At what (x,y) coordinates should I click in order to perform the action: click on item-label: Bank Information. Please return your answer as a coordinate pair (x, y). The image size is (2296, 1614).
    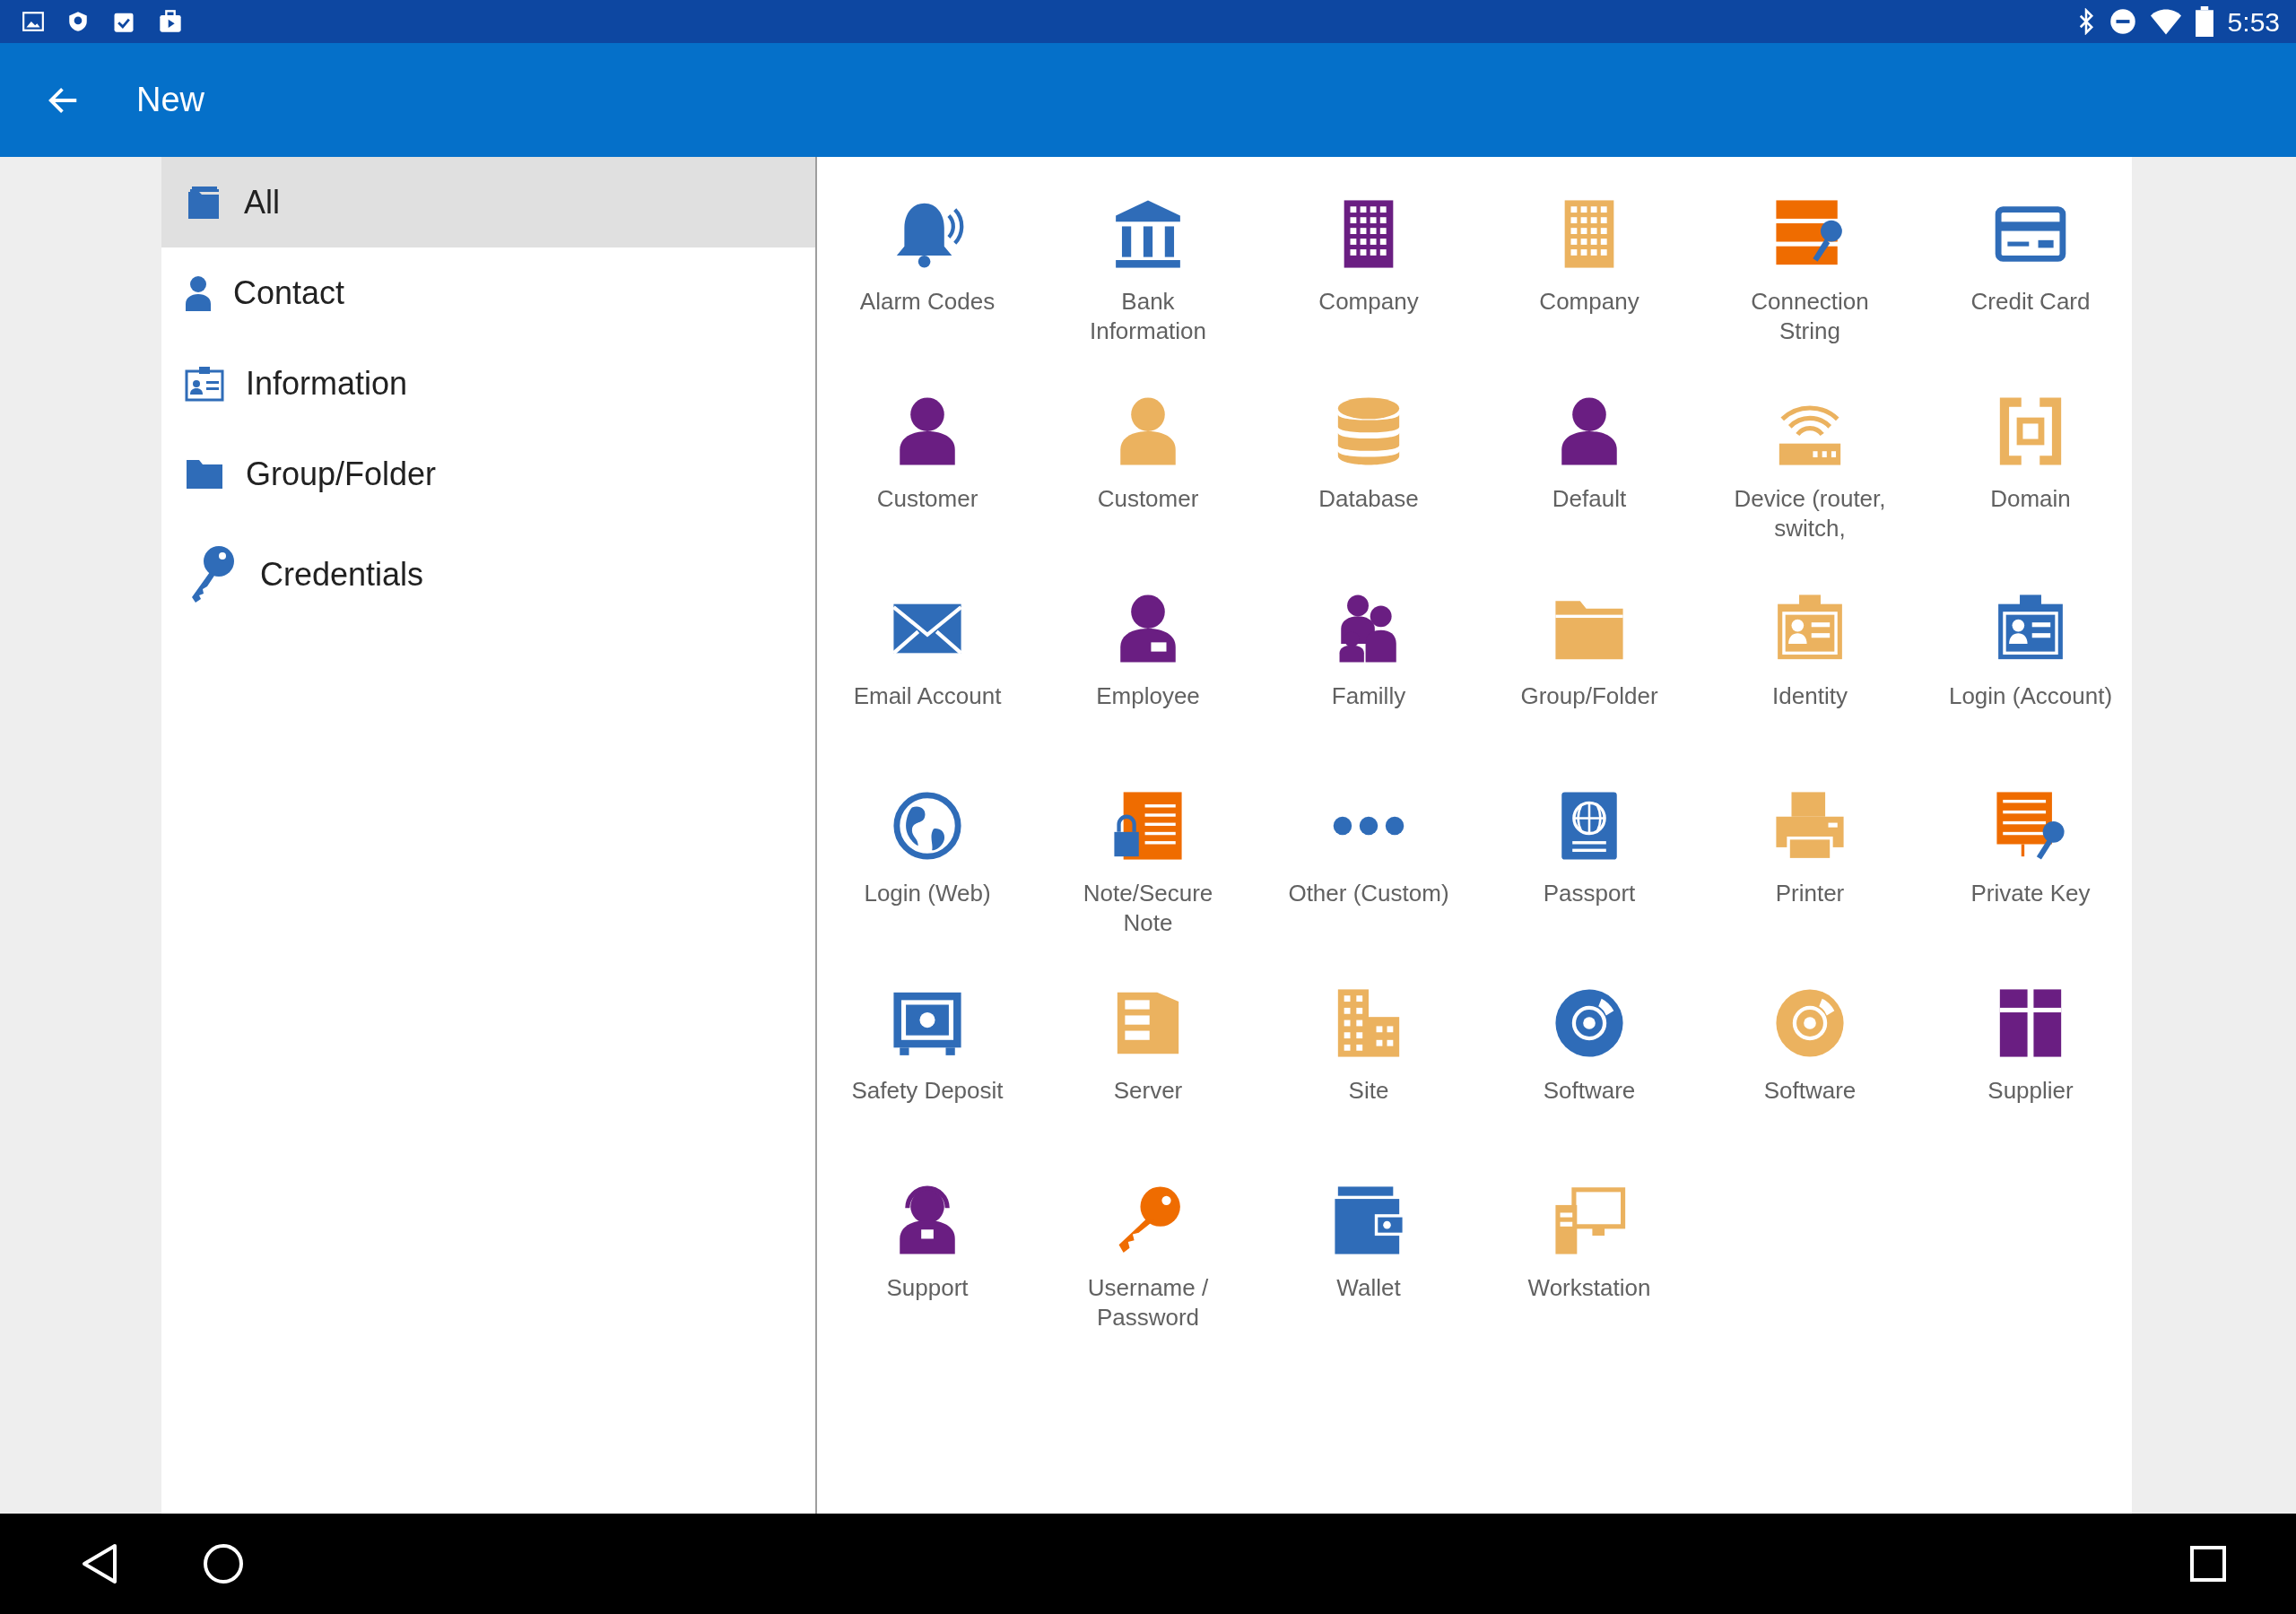
    Looking at the image, I should click on (1148, 316).